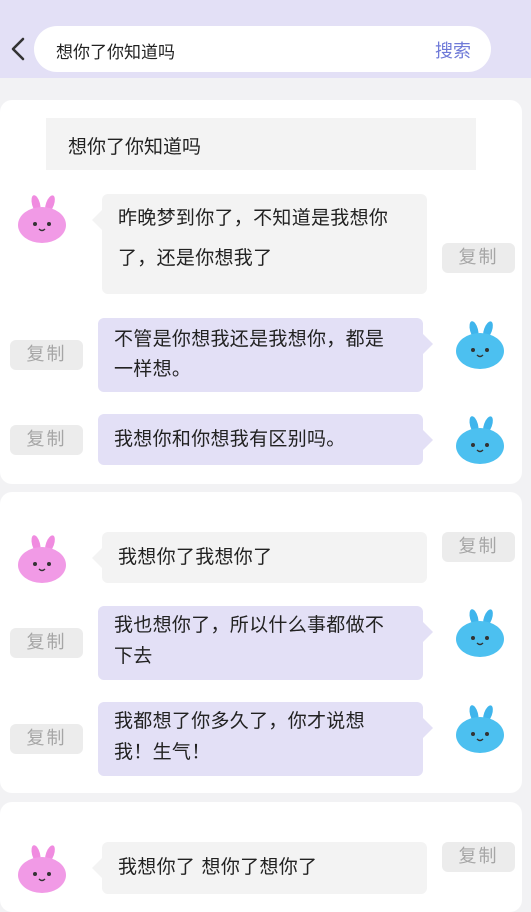 The image size is (531, 912). I want to click on search-input: 想你了你知道吗 搜索, so click(262, 49).